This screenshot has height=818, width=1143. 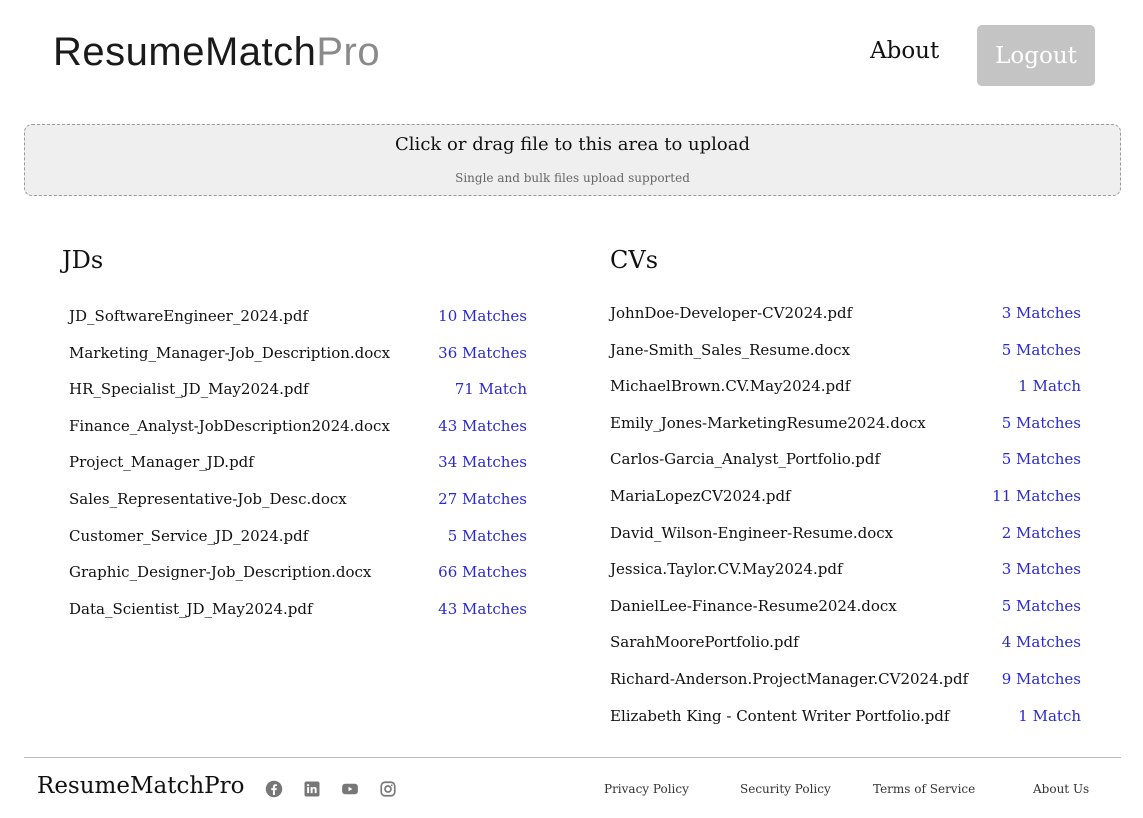 I want to click on cv-file-name: SarahMoorePortfolio.pdf, so click(x=704, y=642).